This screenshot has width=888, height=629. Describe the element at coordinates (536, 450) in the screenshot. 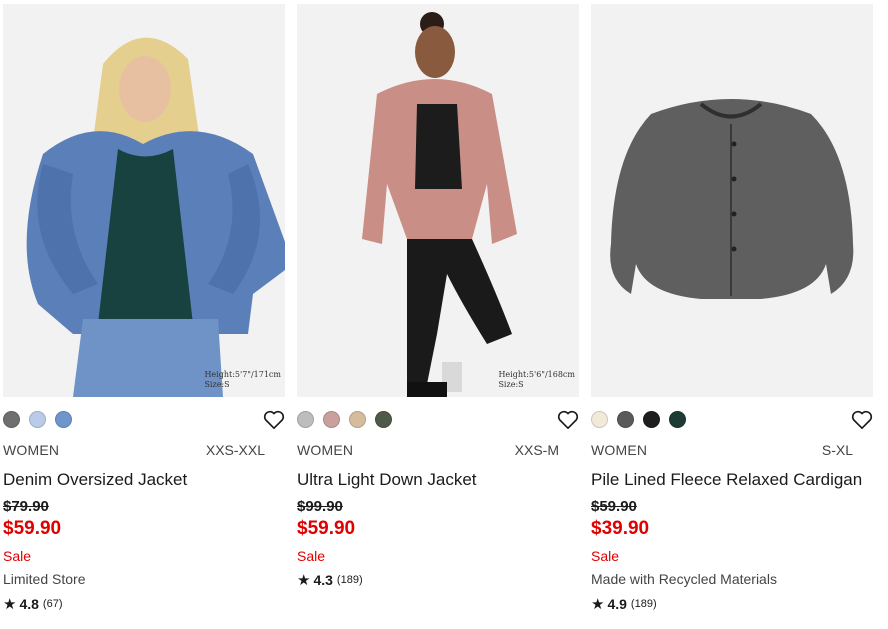

I see `size-range: XXS-M` at that location.